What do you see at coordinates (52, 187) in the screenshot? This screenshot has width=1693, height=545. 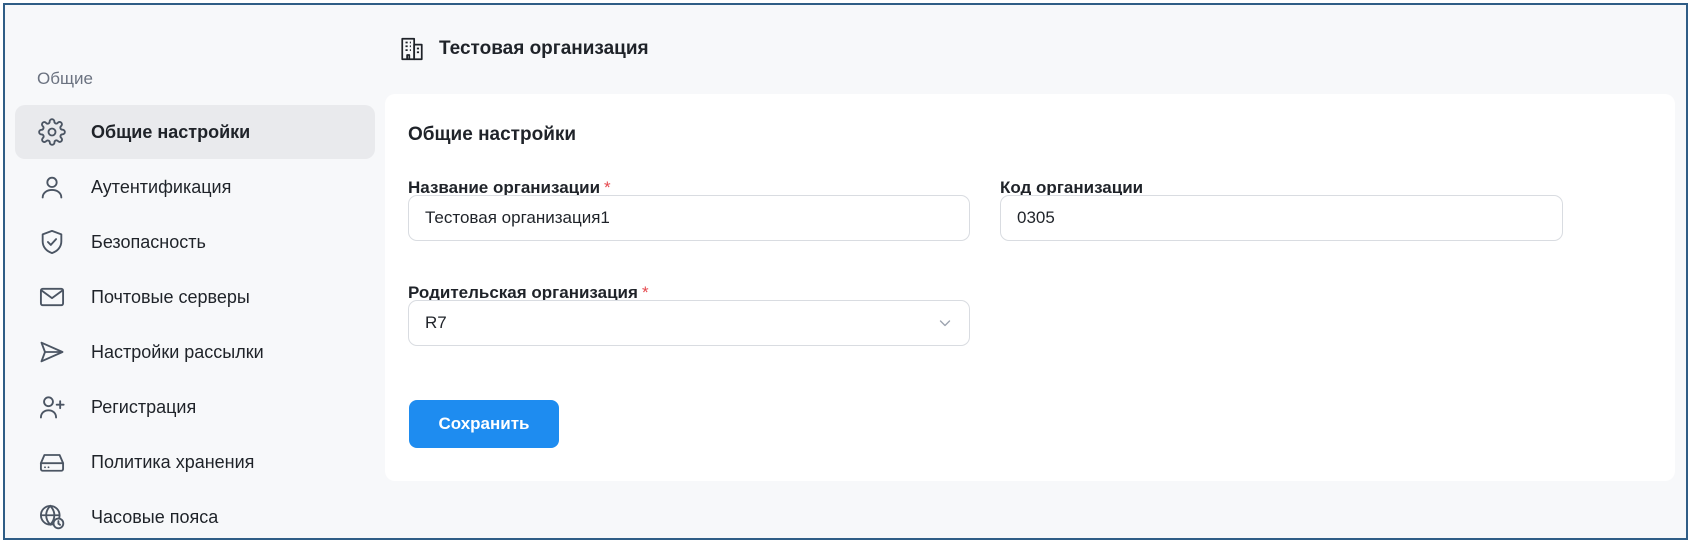 I see `user-icon` at bounding box center [52, 187].